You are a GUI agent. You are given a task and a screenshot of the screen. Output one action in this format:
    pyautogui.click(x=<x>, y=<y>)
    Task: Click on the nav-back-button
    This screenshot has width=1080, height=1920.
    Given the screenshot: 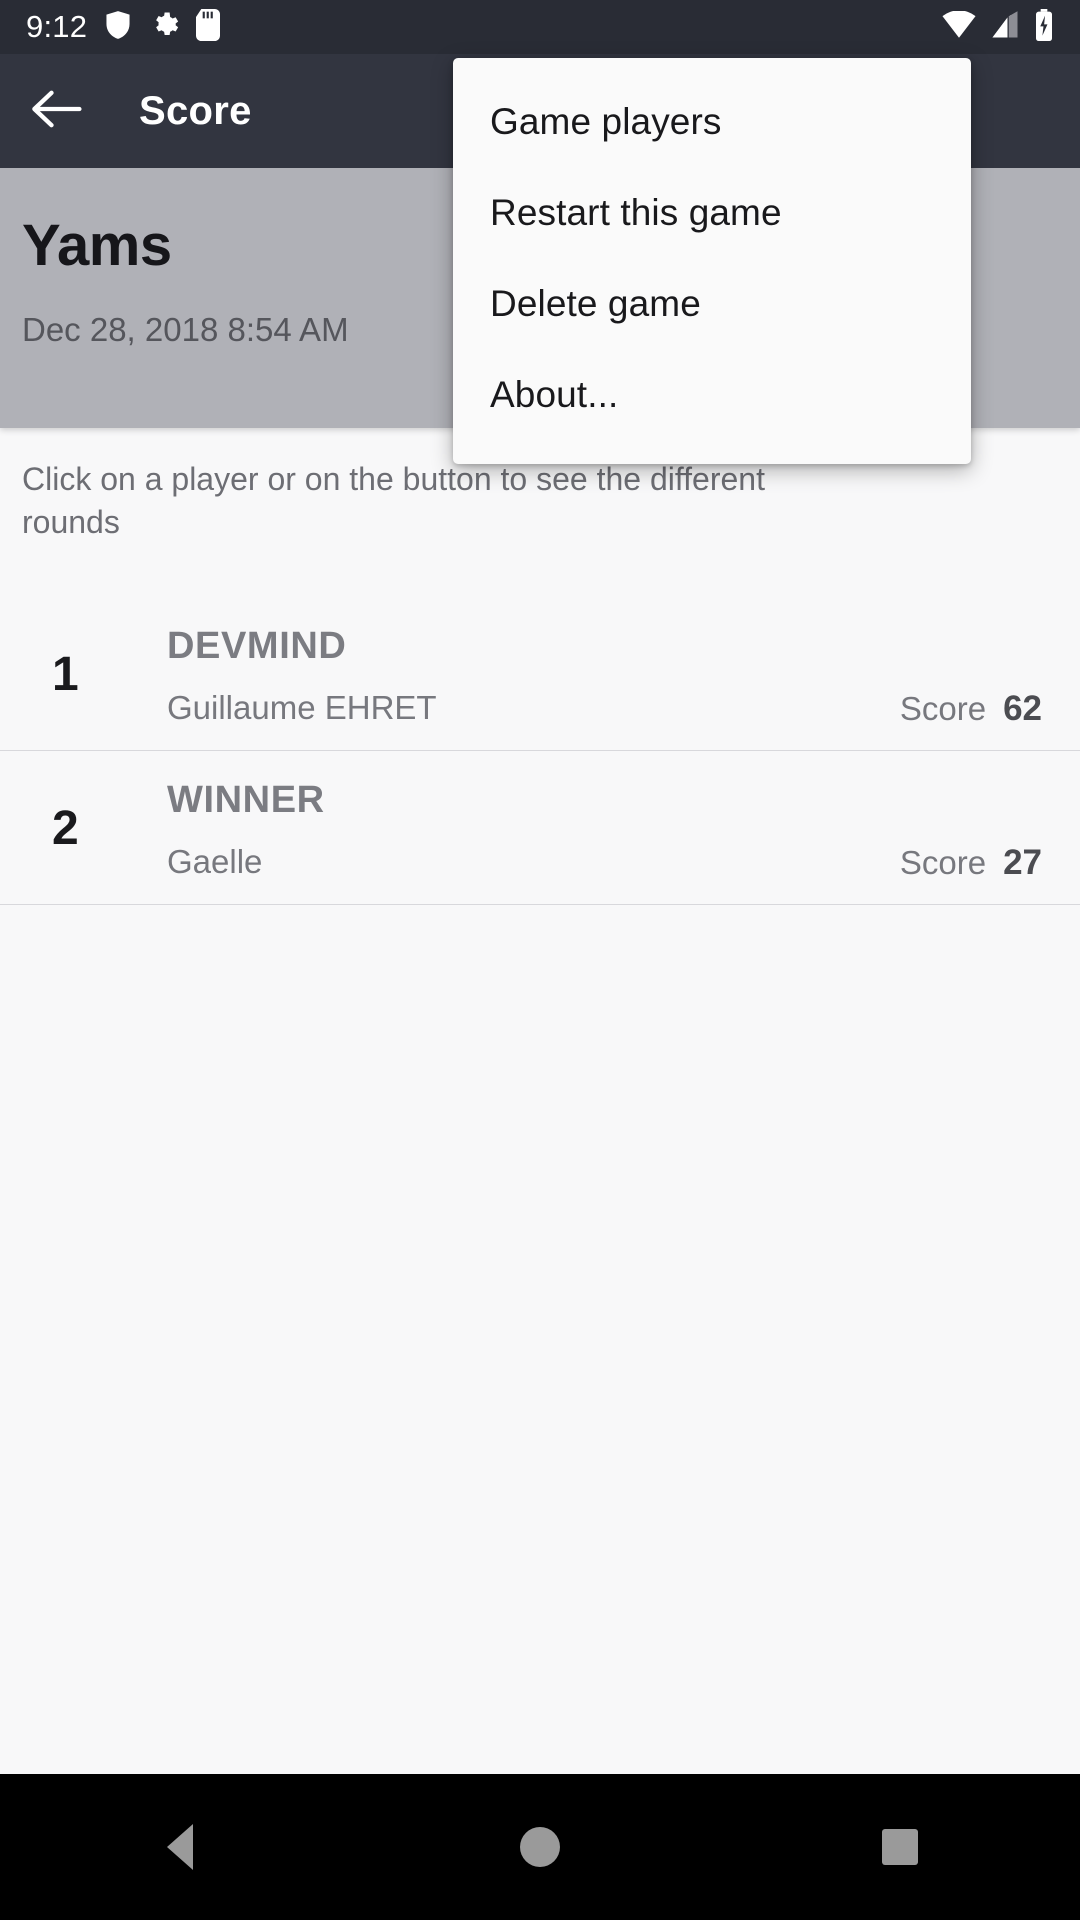 What is the action you would take?
    pyautogui.click(x=180, y=1847)
    